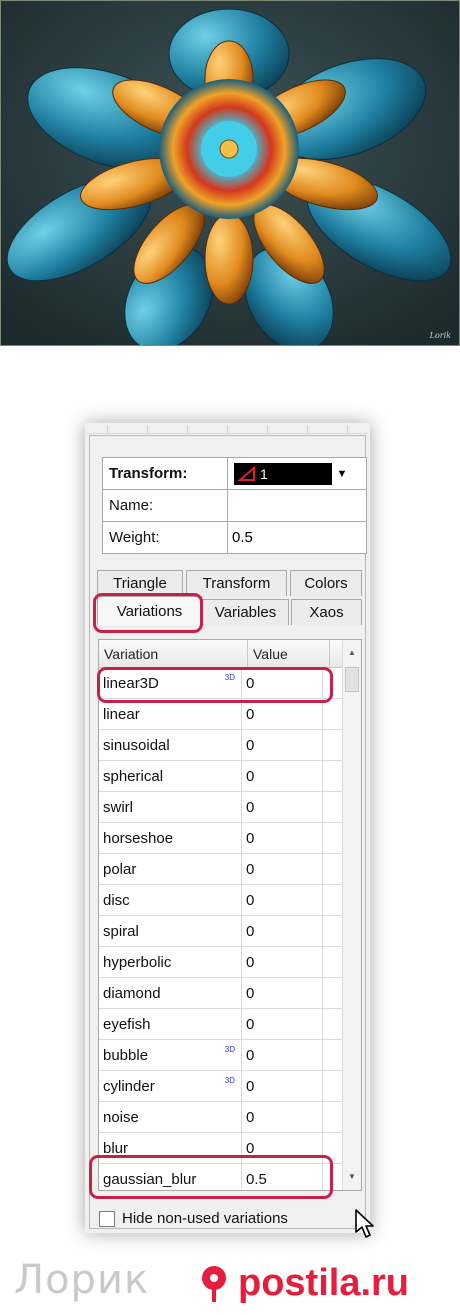 This screenshot has height=1315, width=460. What do you see at coordinates (342, 474) in the screenshot?
I see `chevron-down-icon: ▼` at bounding box center [342, 474].